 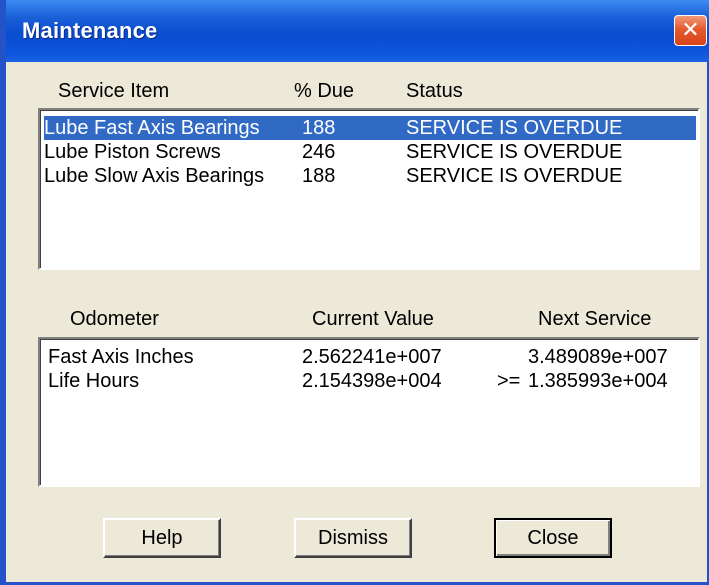 I want to click on close-icon: ✕, so click(x=690, y=30).